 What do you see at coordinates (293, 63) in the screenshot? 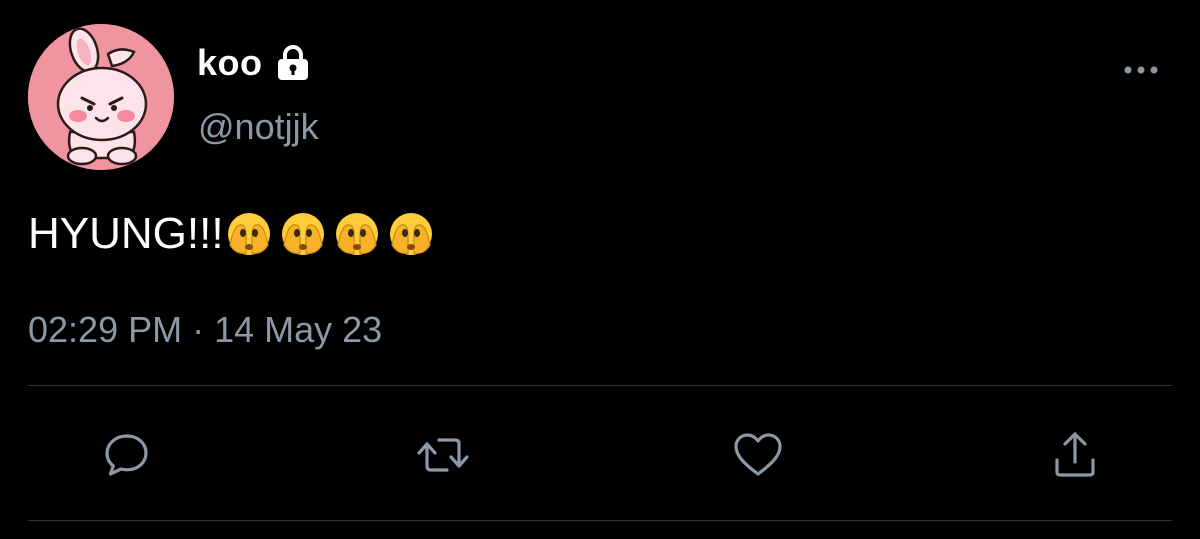
I see `lock-icon` at bounding box center [293, 63].